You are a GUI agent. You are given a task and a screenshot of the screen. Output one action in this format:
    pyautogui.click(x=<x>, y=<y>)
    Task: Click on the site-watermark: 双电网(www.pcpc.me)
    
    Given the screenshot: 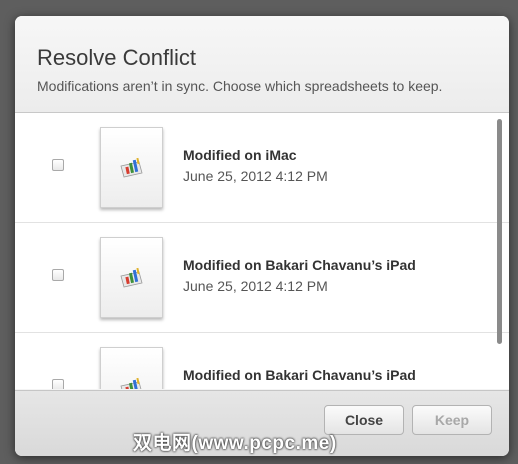 What is the action you would take?
    pyautogui.click(x=235, y=443)
    